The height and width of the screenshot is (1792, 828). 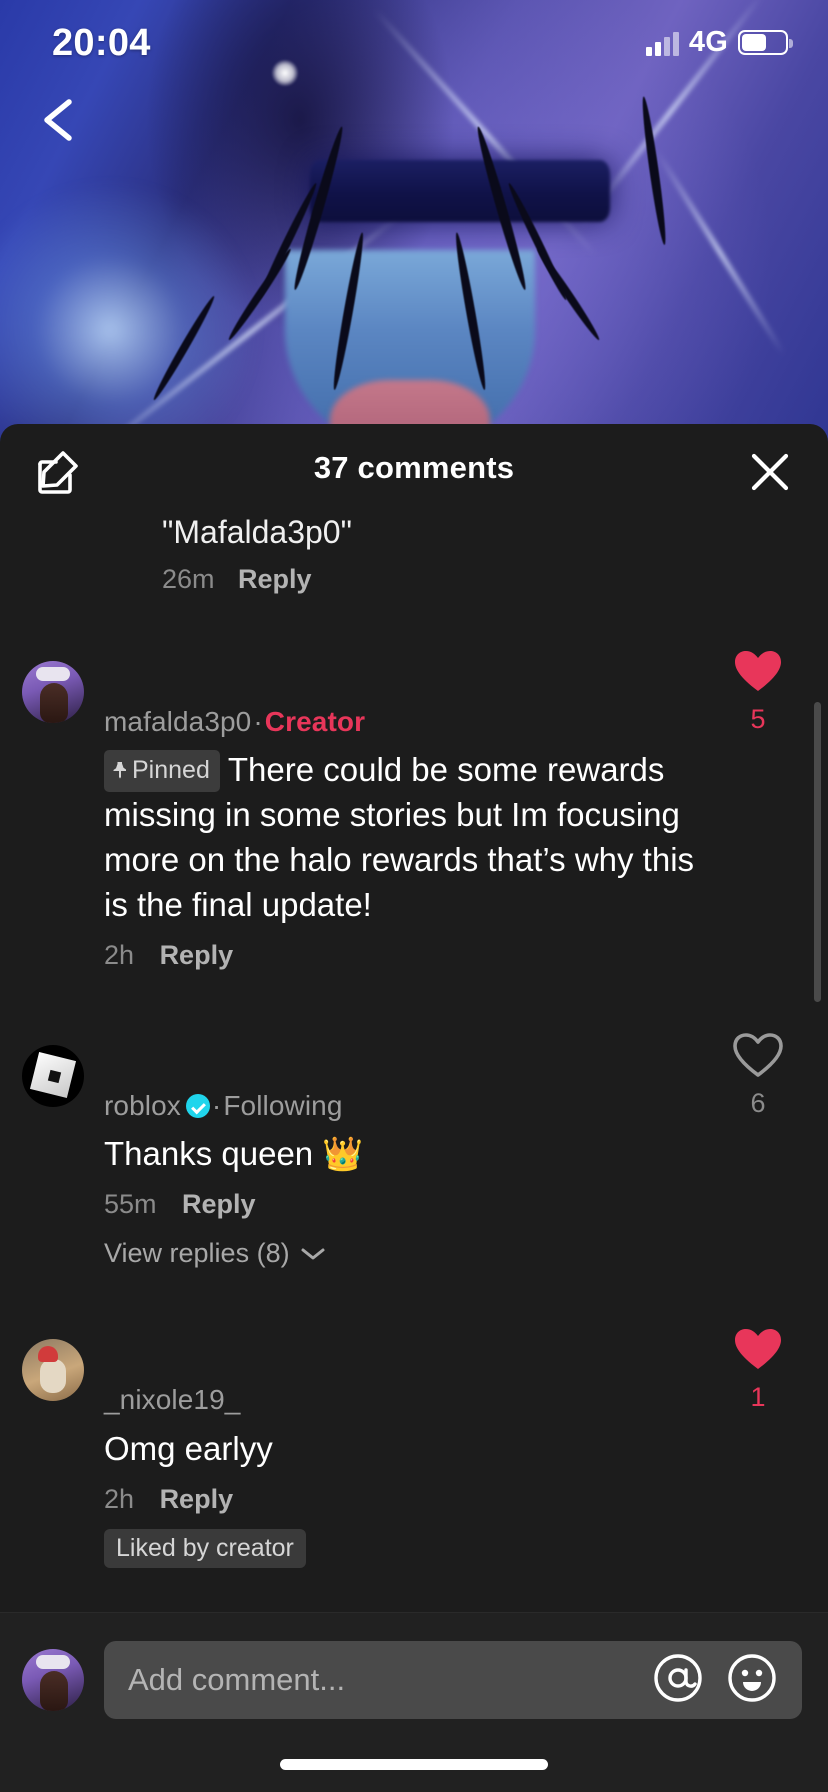 What do you see at coordinates (257, 532) in the screenshot?
I see `comment-text: "Mafalda3p0"` at bounding box center [257, 532].